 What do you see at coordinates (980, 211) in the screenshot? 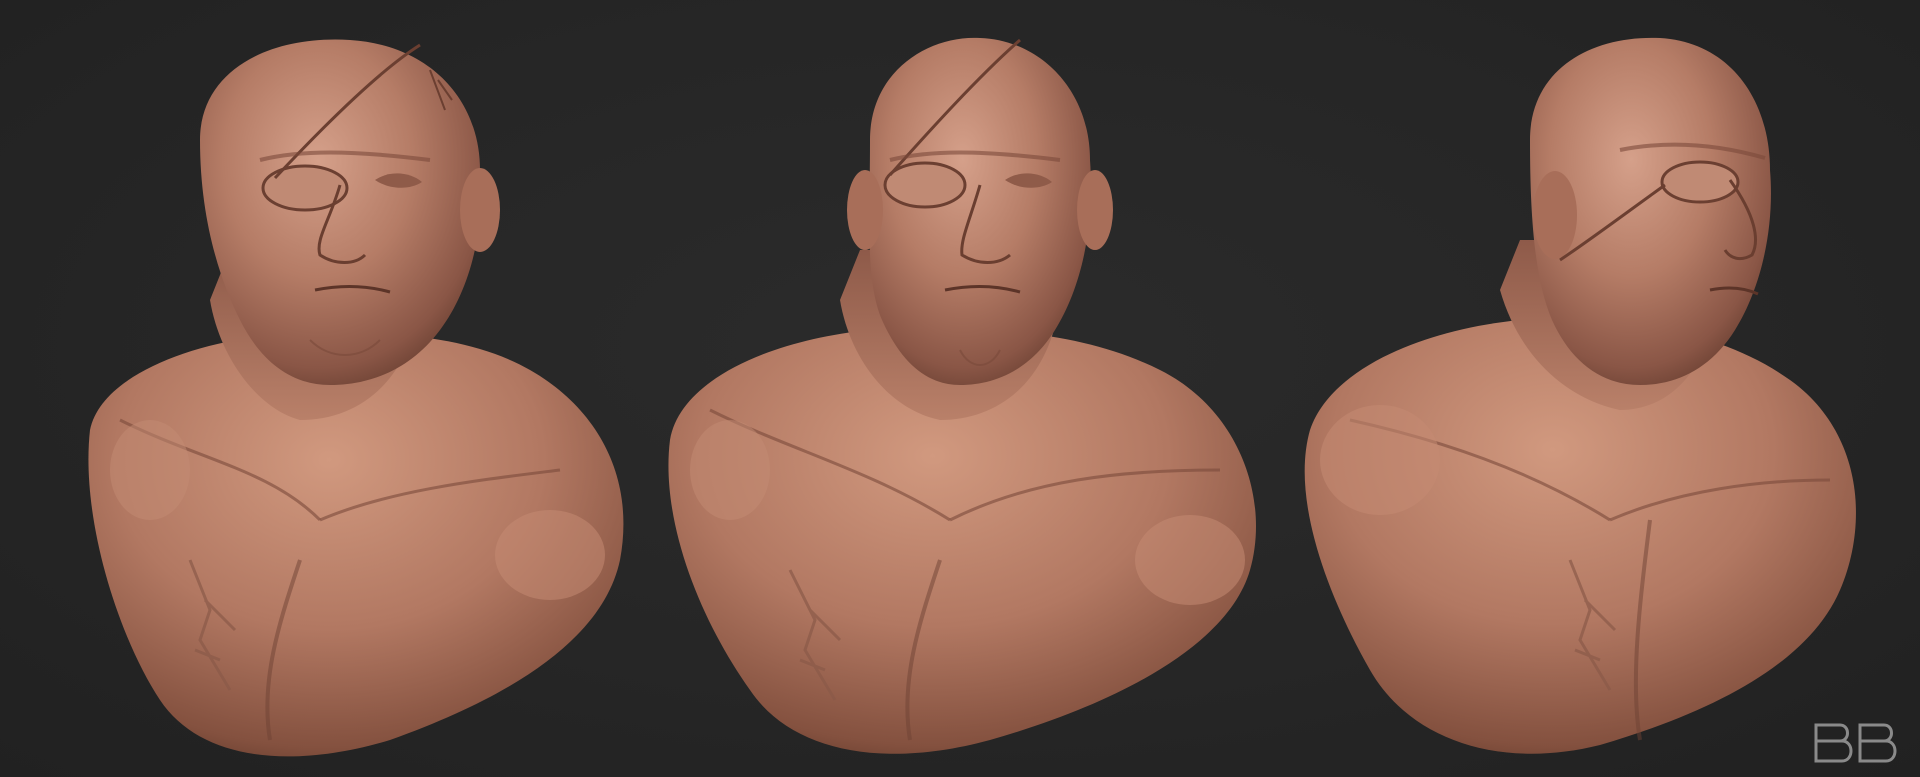
I see `head-shape` at bounding box center [980, 211].